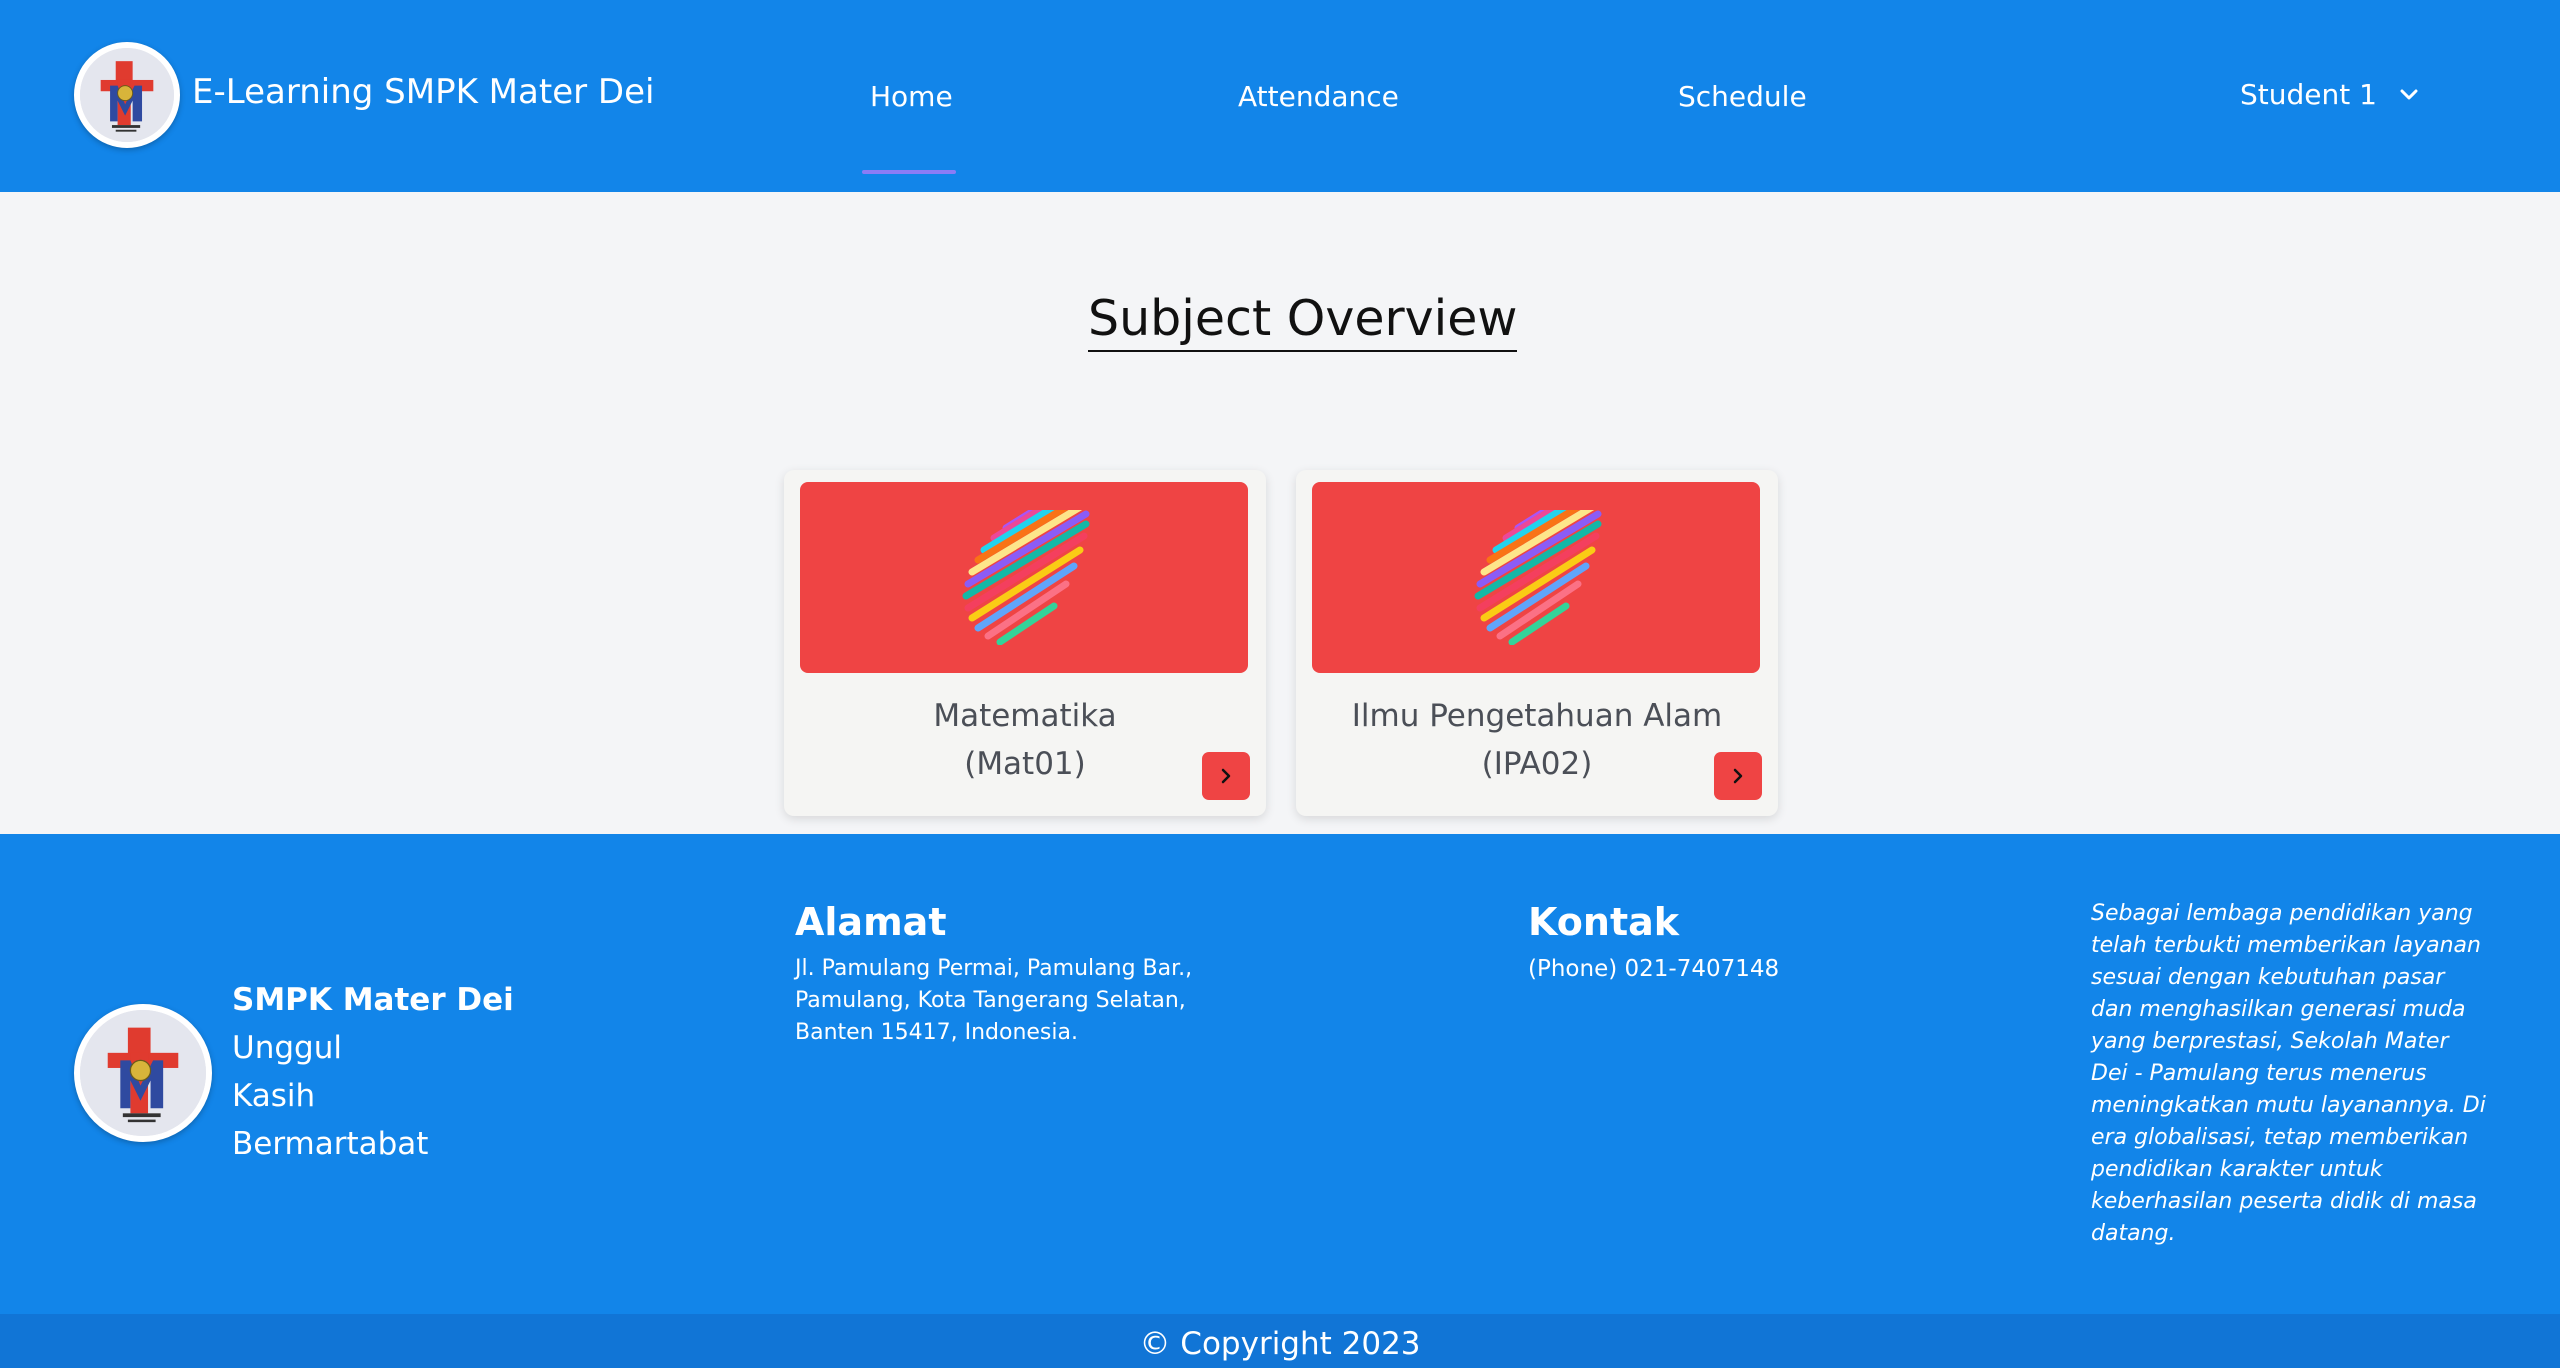 The image size is (2560, 1368). I want to click on subject-code: (Mat01), so click(1025, 764).